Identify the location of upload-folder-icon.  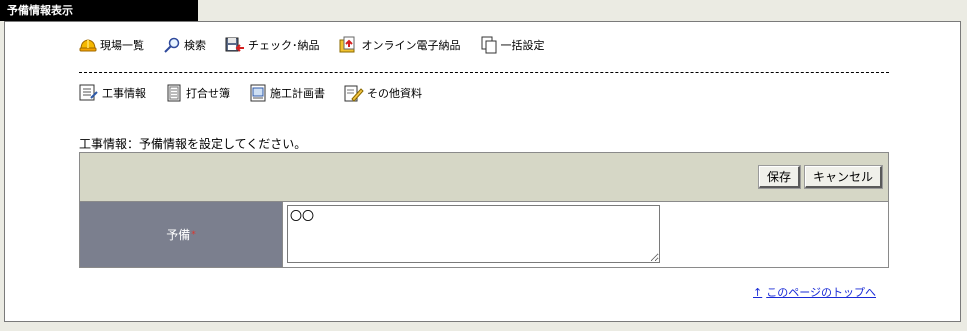
(346, 44).